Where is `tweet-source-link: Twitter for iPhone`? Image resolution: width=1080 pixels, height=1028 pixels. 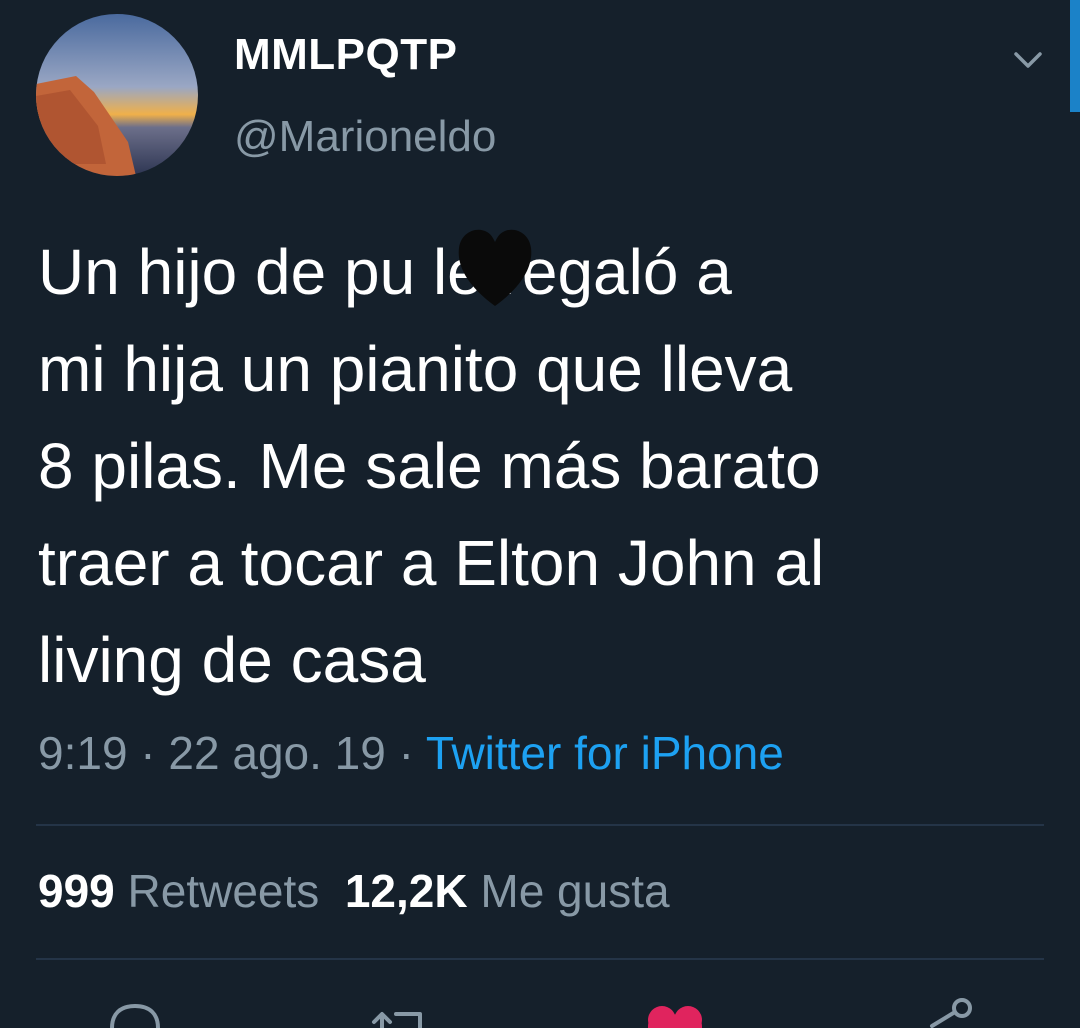
tweet-source-link: Twitter for iPhone is located at coordinates (605, 753).